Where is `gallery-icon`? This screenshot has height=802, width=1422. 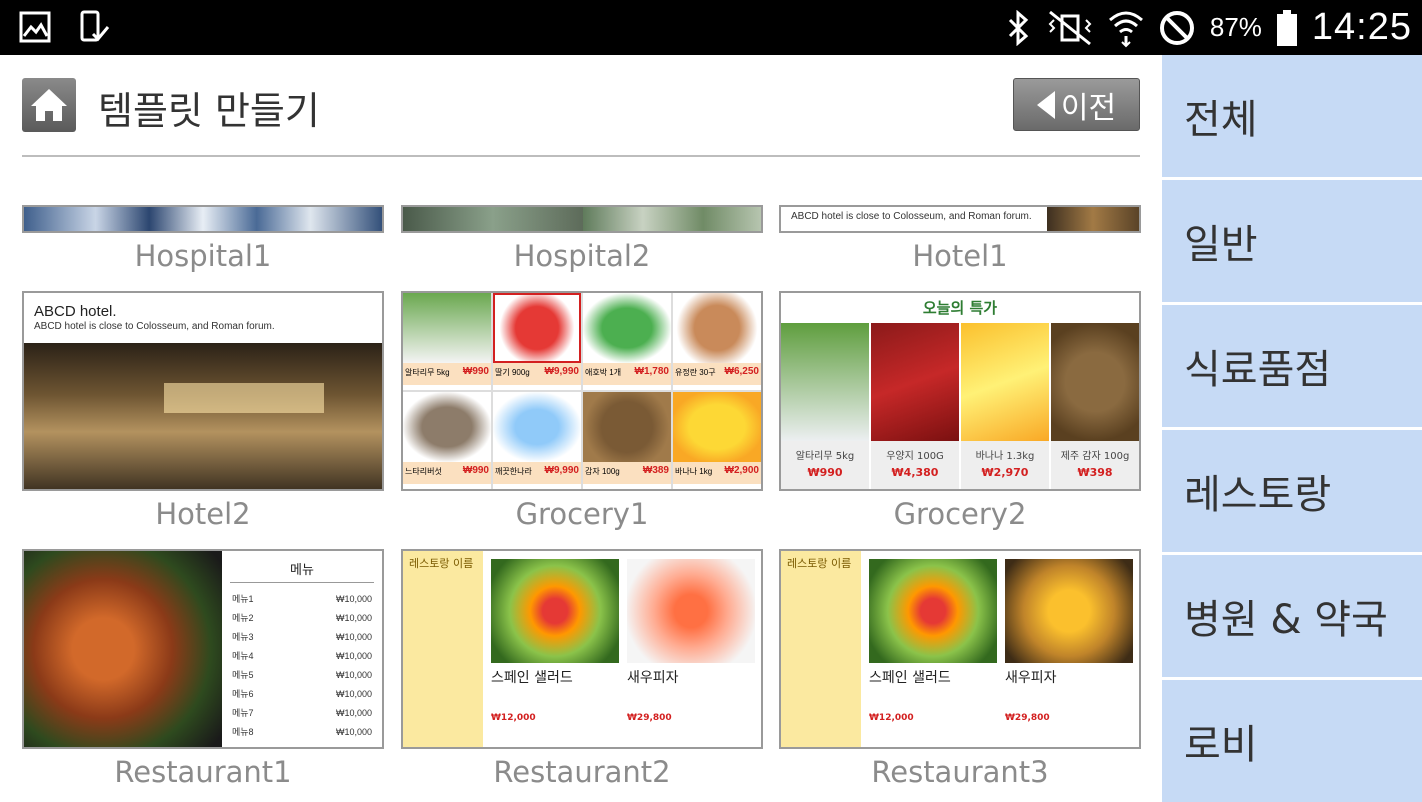
gallery-icon is located at coordinates (35, 27).